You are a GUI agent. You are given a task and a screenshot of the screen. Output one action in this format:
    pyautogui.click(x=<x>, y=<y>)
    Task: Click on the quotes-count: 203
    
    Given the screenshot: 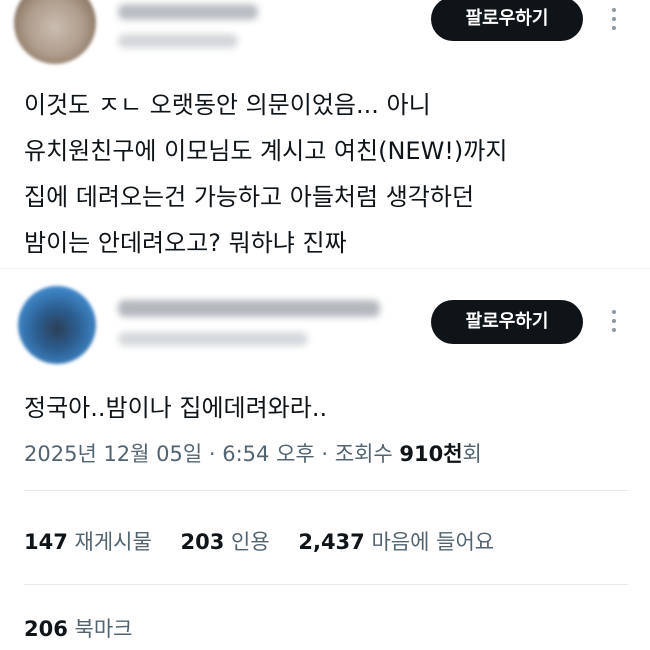 What is the action you would take?
    pyautogui.click(x=202, y=542)
    